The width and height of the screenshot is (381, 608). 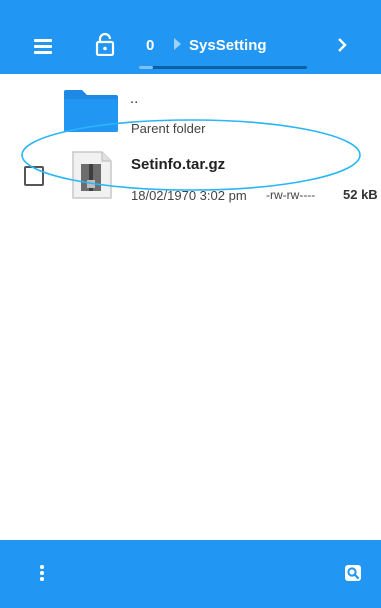 I want to click on file-size: 52 kB, so click(x=360, y=194).